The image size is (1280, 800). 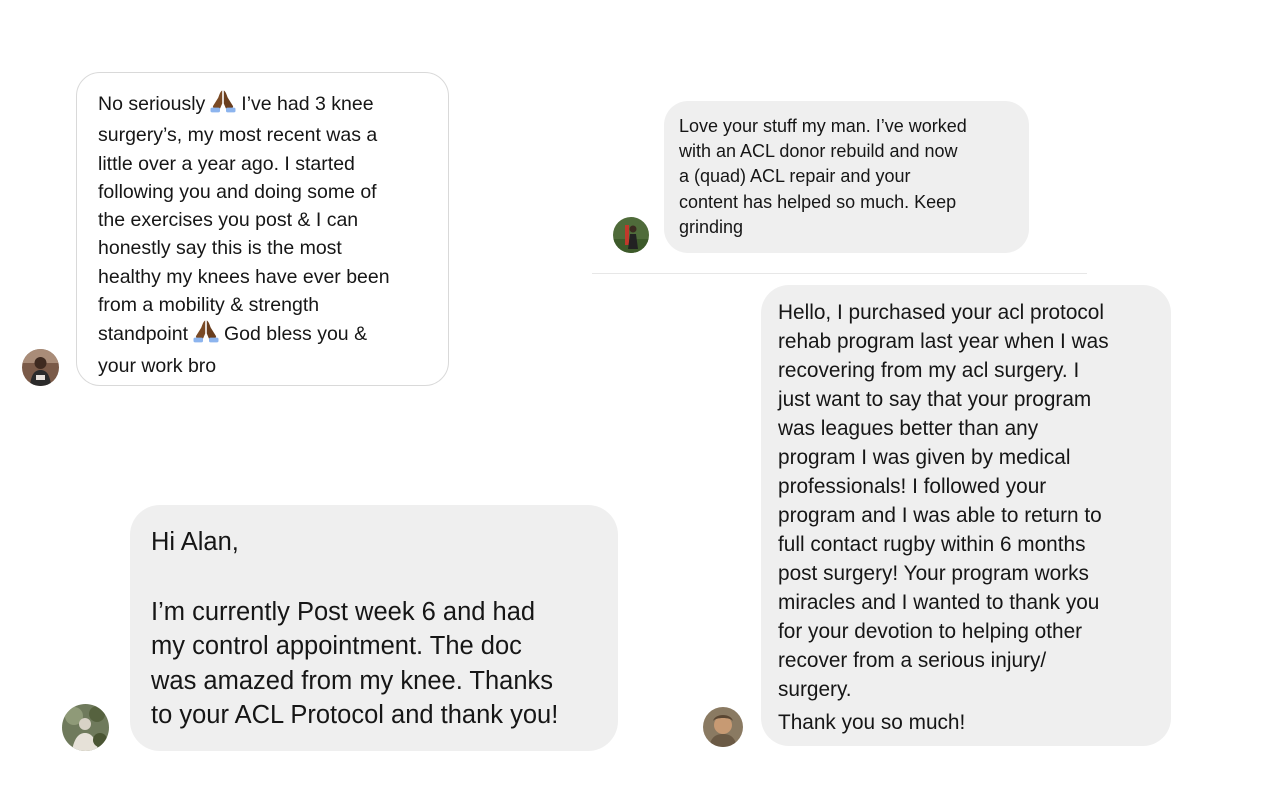 What do you see at coordinates (268, 335) in the screenshot?
I see `message-line: standpoint God bless you &` at bounding box center [268, 335].